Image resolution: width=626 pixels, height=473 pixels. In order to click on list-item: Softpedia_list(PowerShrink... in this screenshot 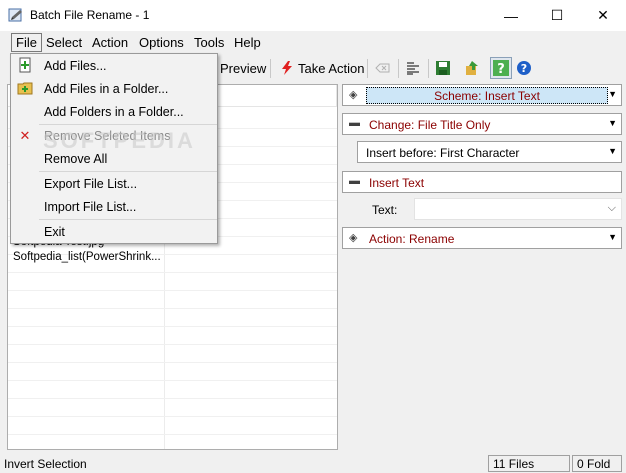, I will do `click(87, 257)`.